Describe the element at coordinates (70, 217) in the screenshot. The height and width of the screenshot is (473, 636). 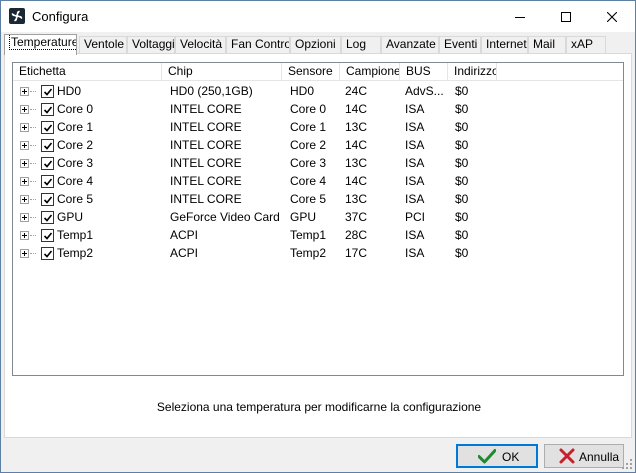
I see `cell-label: GPU` at that location.